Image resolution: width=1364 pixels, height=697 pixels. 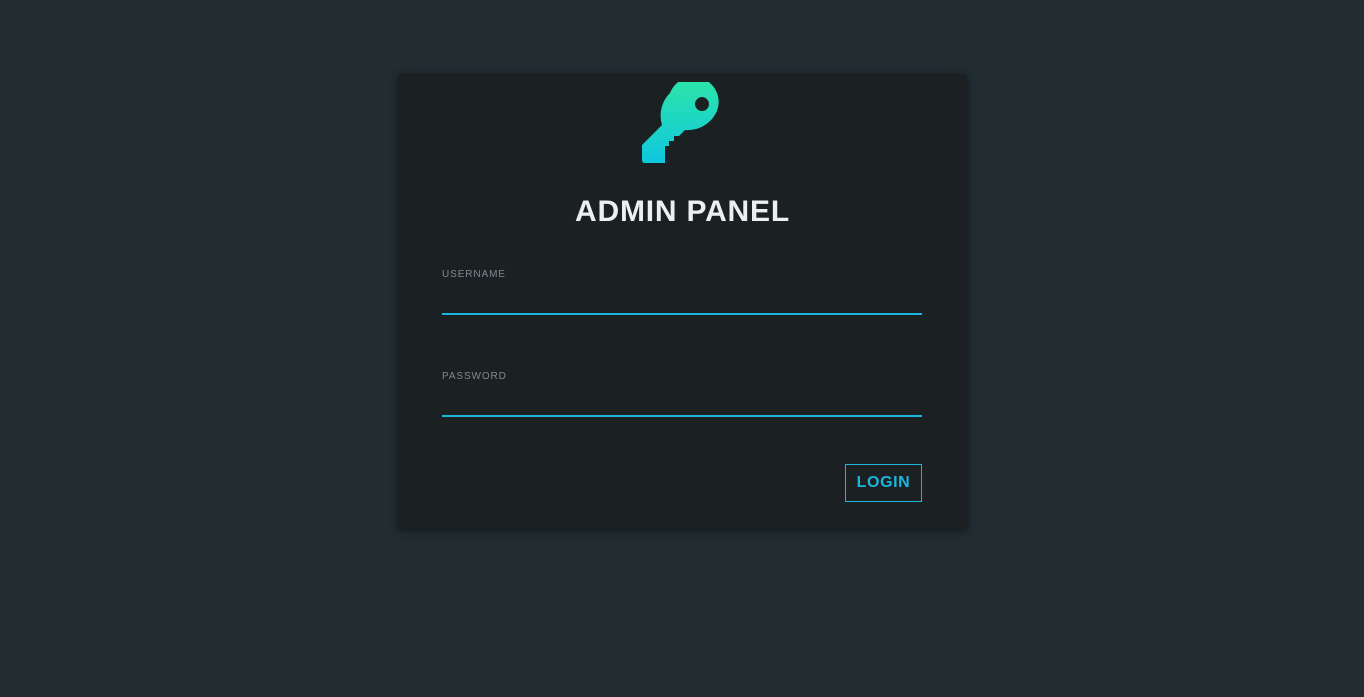 What do you see at coordinates (682, 402) in the screenshot?
I see `password-input` at bounding box center [682, 402].